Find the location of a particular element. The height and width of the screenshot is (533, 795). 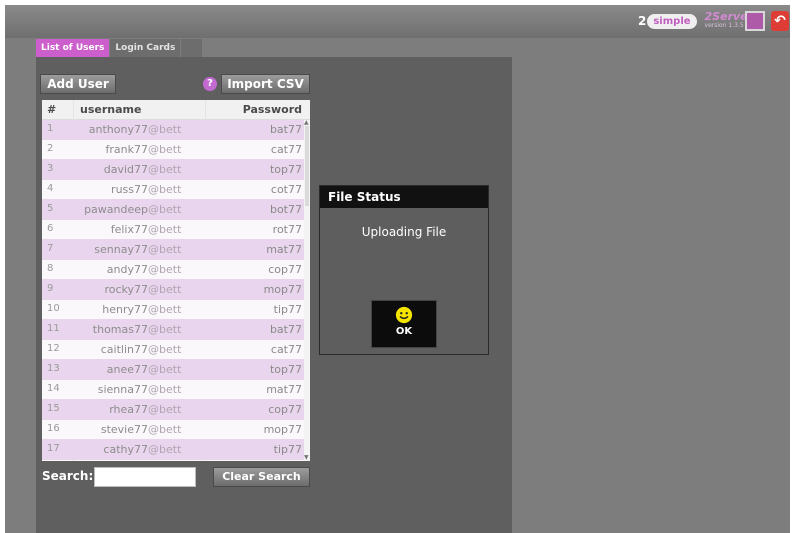

tab-bar: List of Users Login Cards is located at coordinates (119, 48).